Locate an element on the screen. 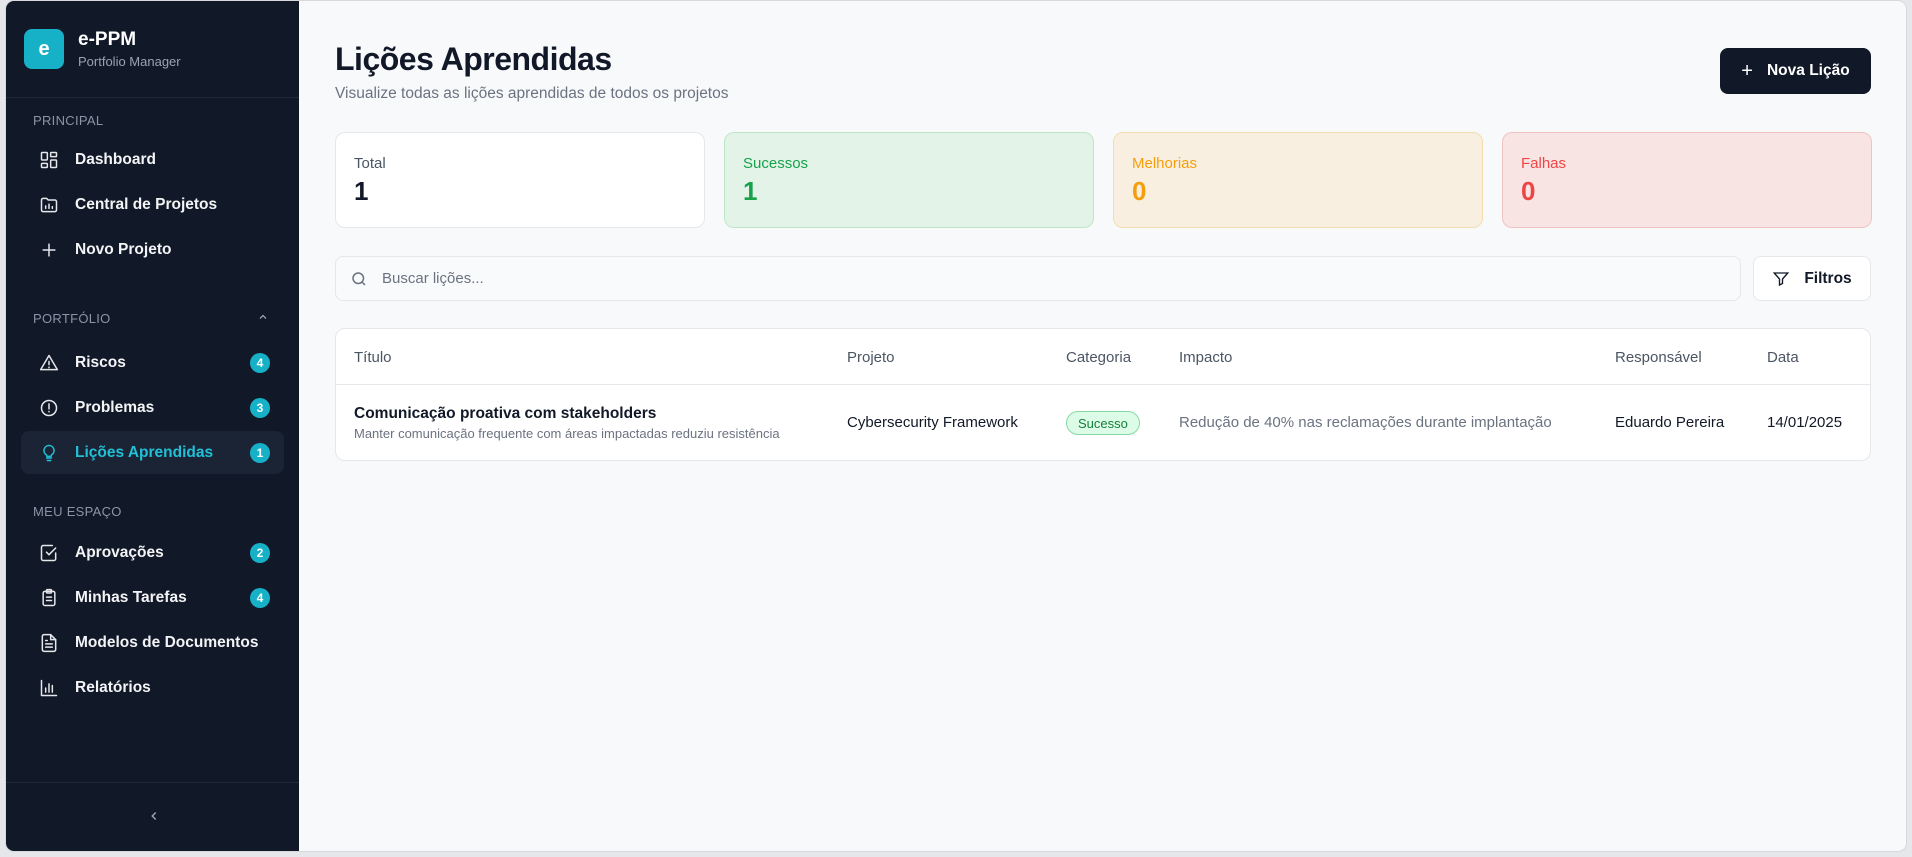 The height and width of the screenshot is (857, 1912). lesson-project: Cybersecurity Framework is located at coordinates (932, 422).